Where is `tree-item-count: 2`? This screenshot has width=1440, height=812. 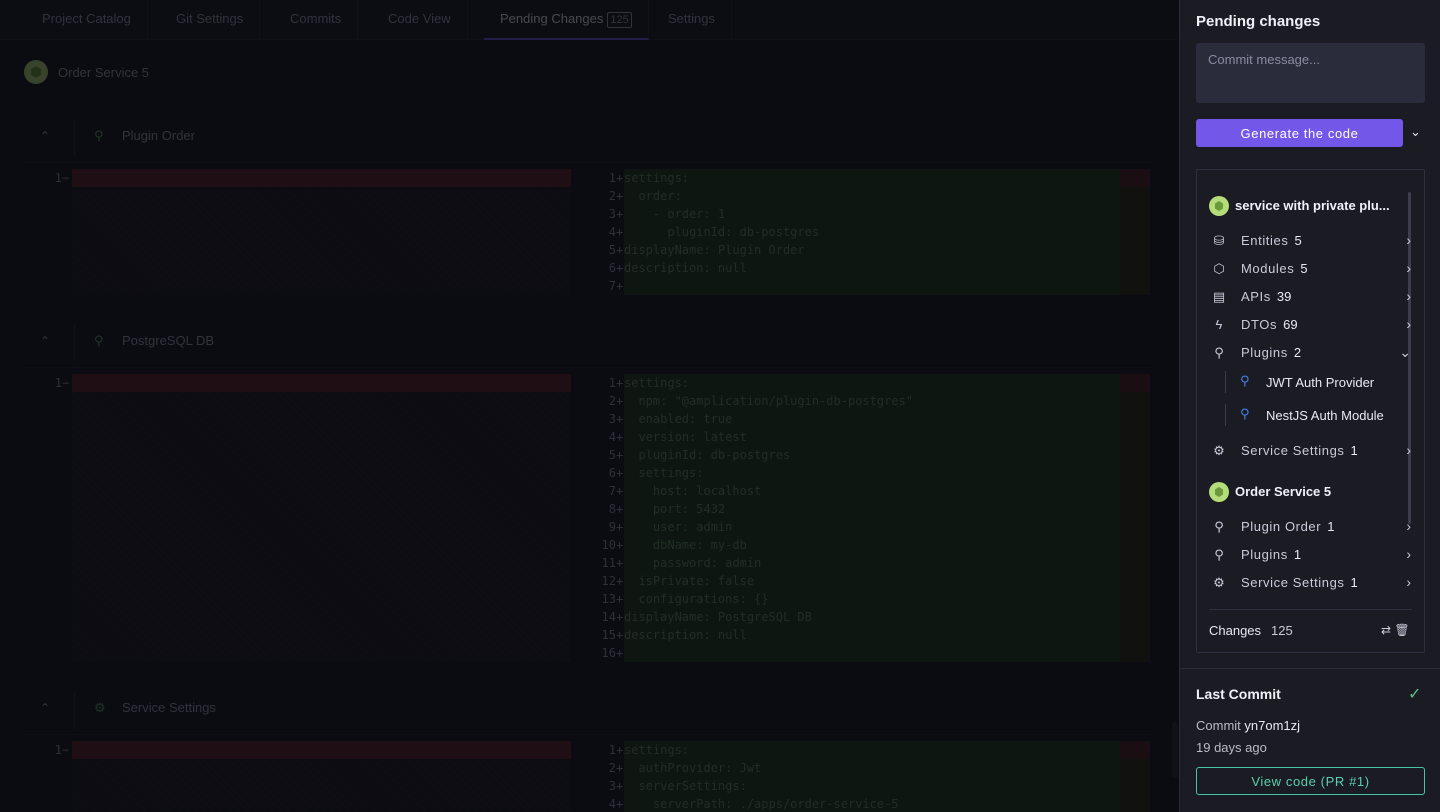 tree-item-count: 2 is located at coordinates (1297, 352).